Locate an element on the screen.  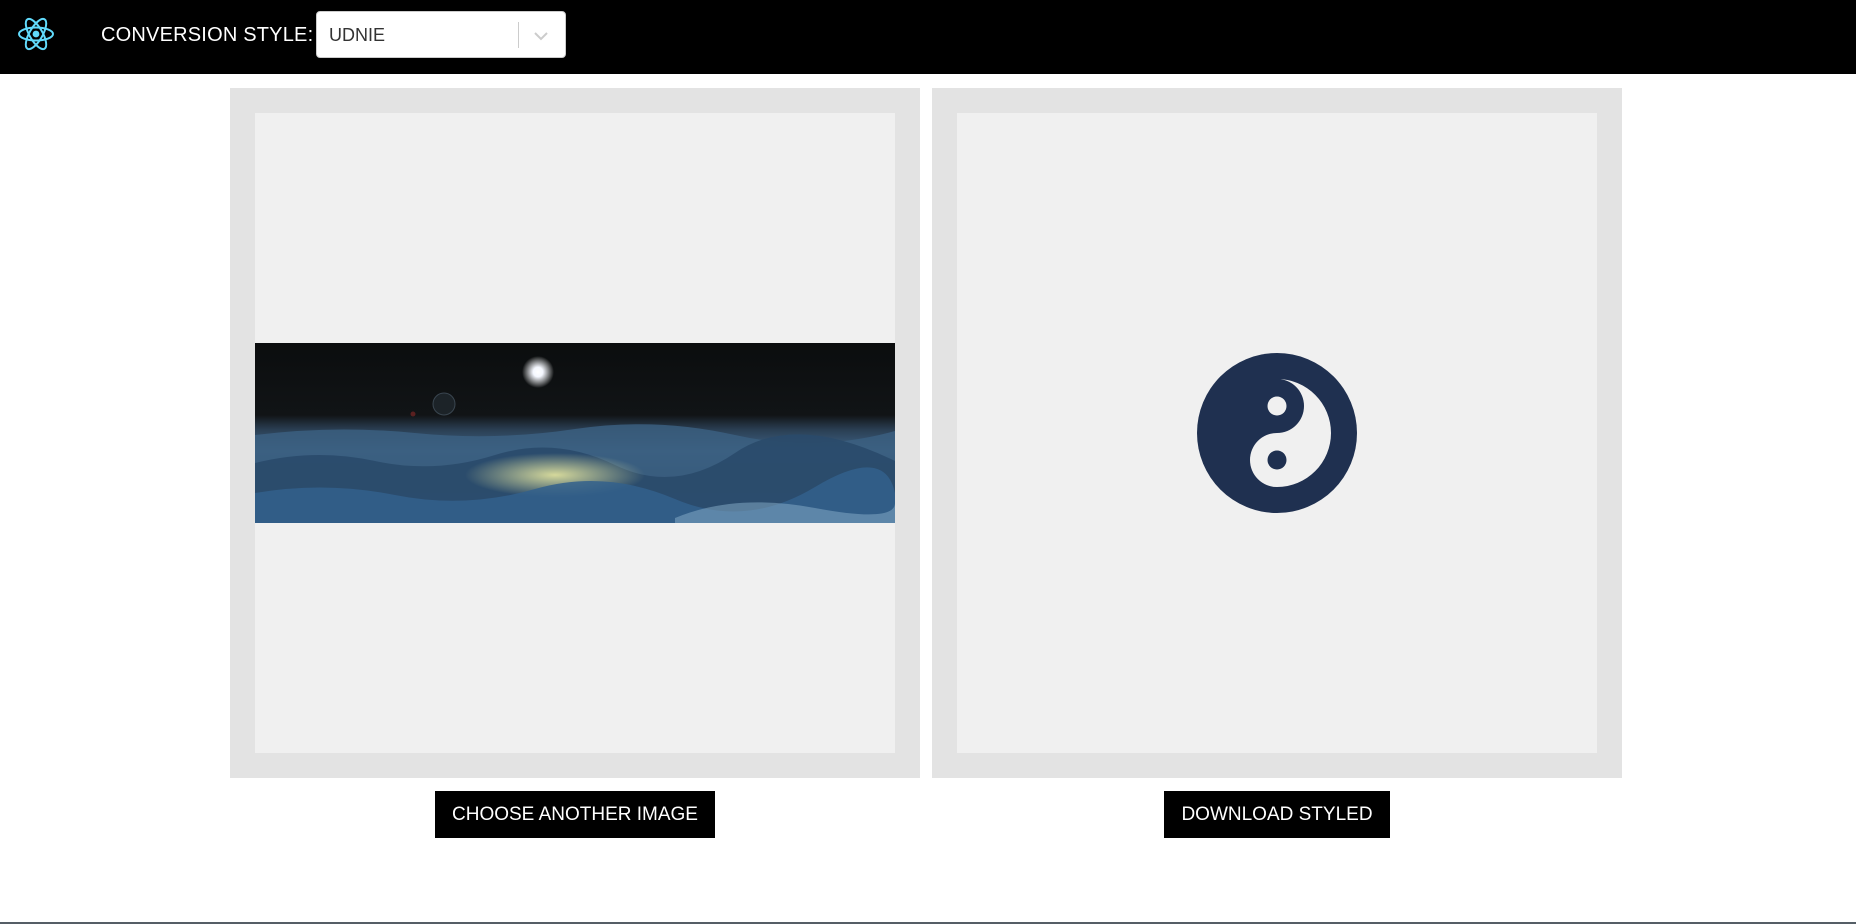
conversion-style-select: UDNIE is located at coordinates (441, 34).